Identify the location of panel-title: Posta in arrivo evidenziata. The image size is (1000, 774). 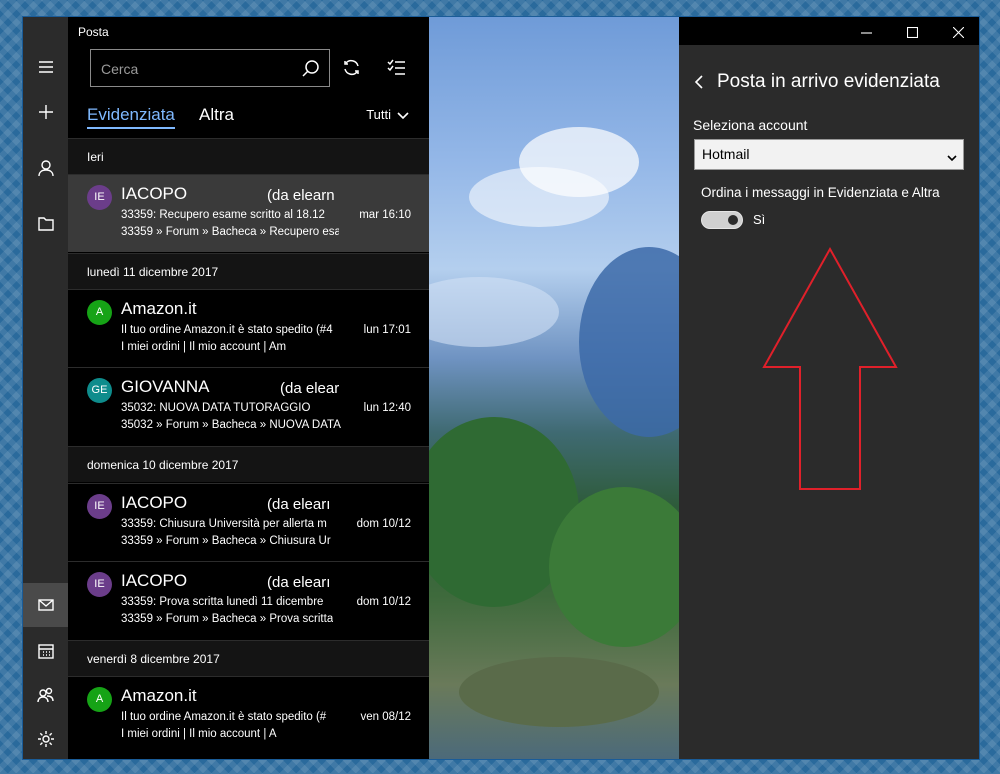
(828, 81).